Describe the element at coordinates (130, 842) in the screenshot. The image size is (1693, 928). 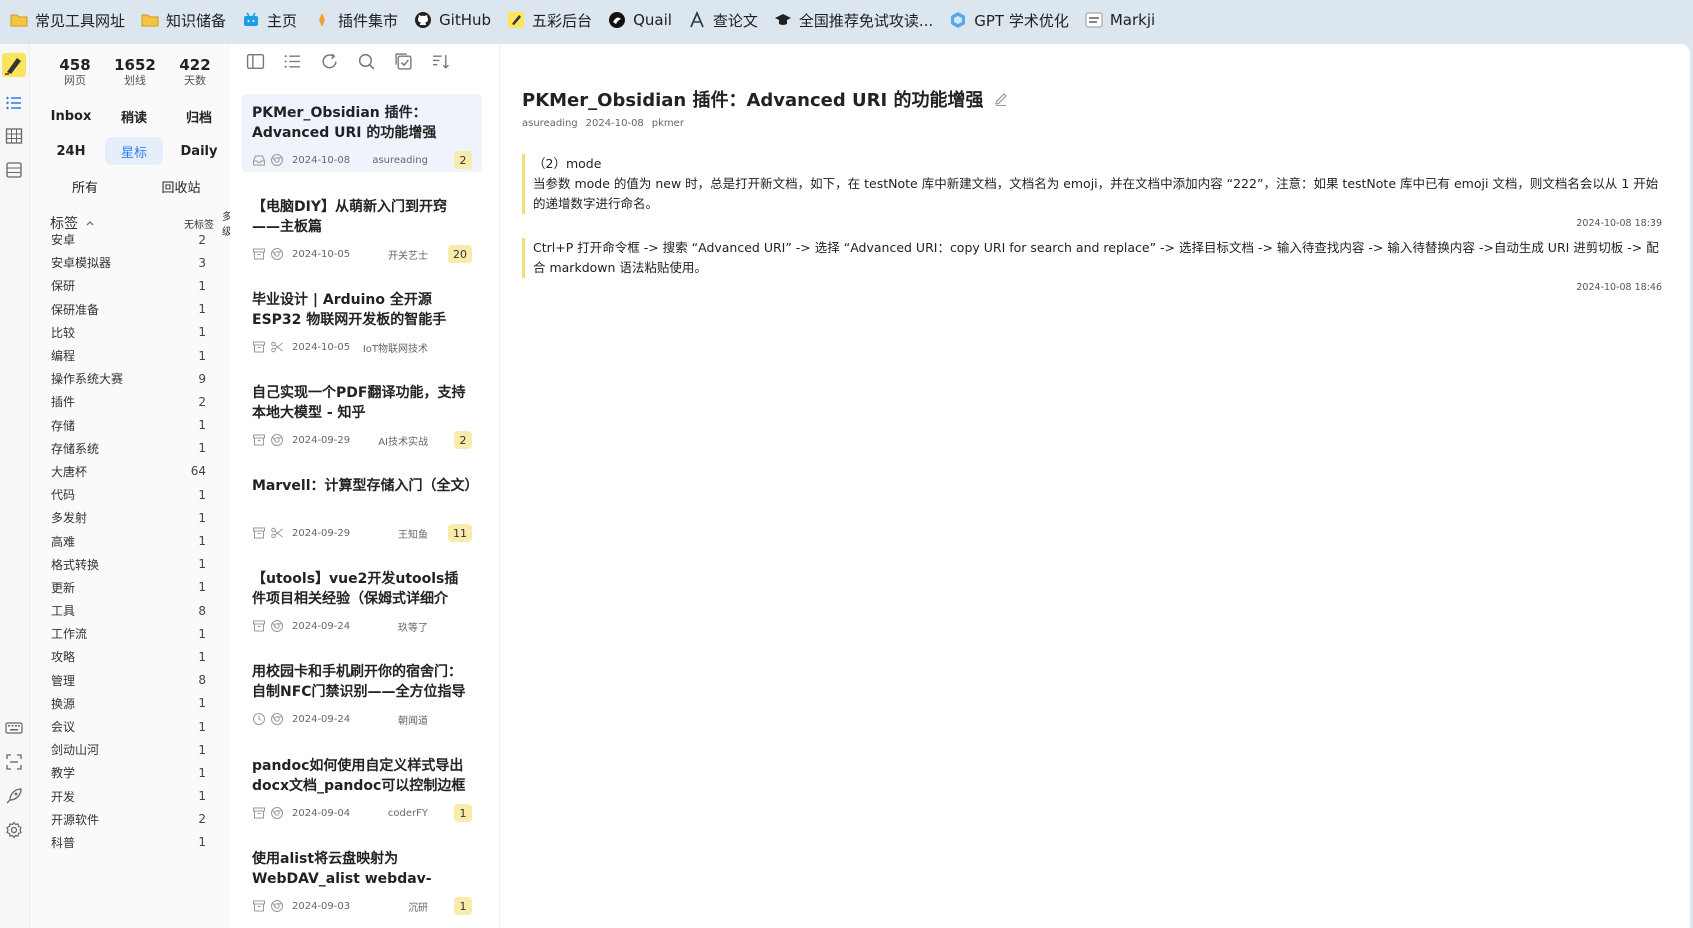
I see `tag-item: 科普 1` at that location.